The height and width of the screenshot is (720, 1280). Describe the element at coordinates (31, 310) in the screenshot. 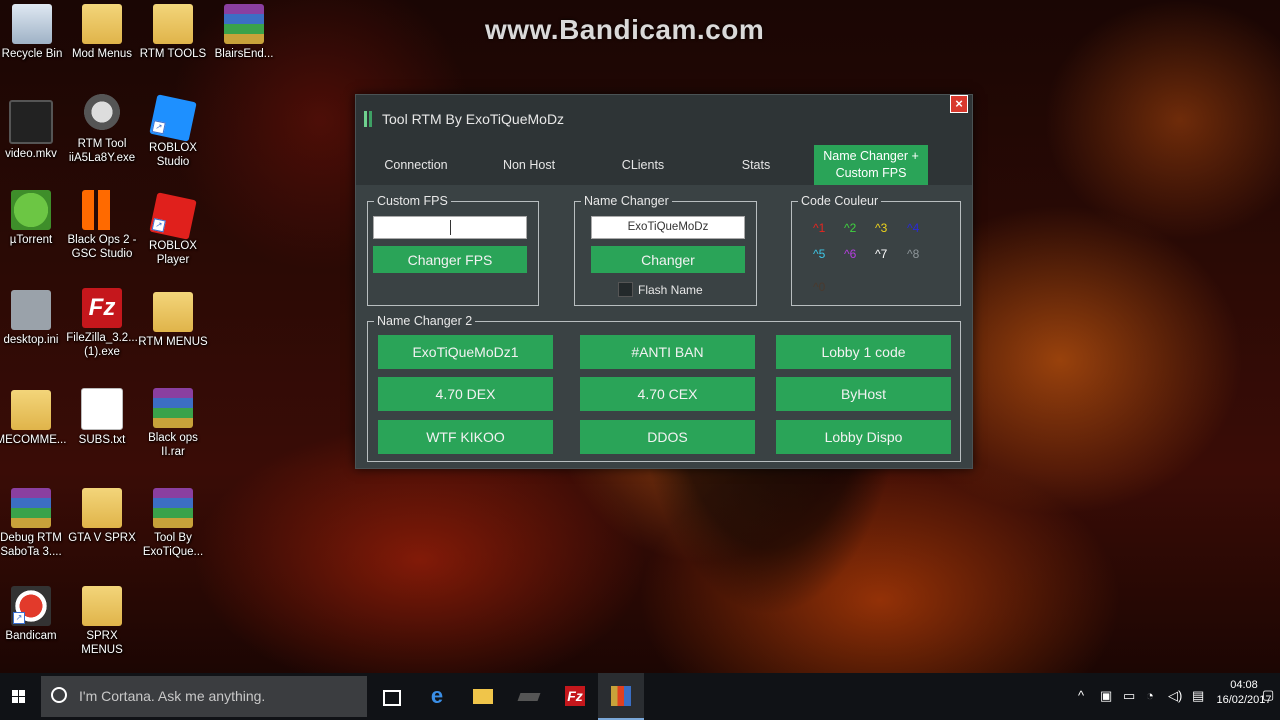

I see `settings-file-icon` at that location.